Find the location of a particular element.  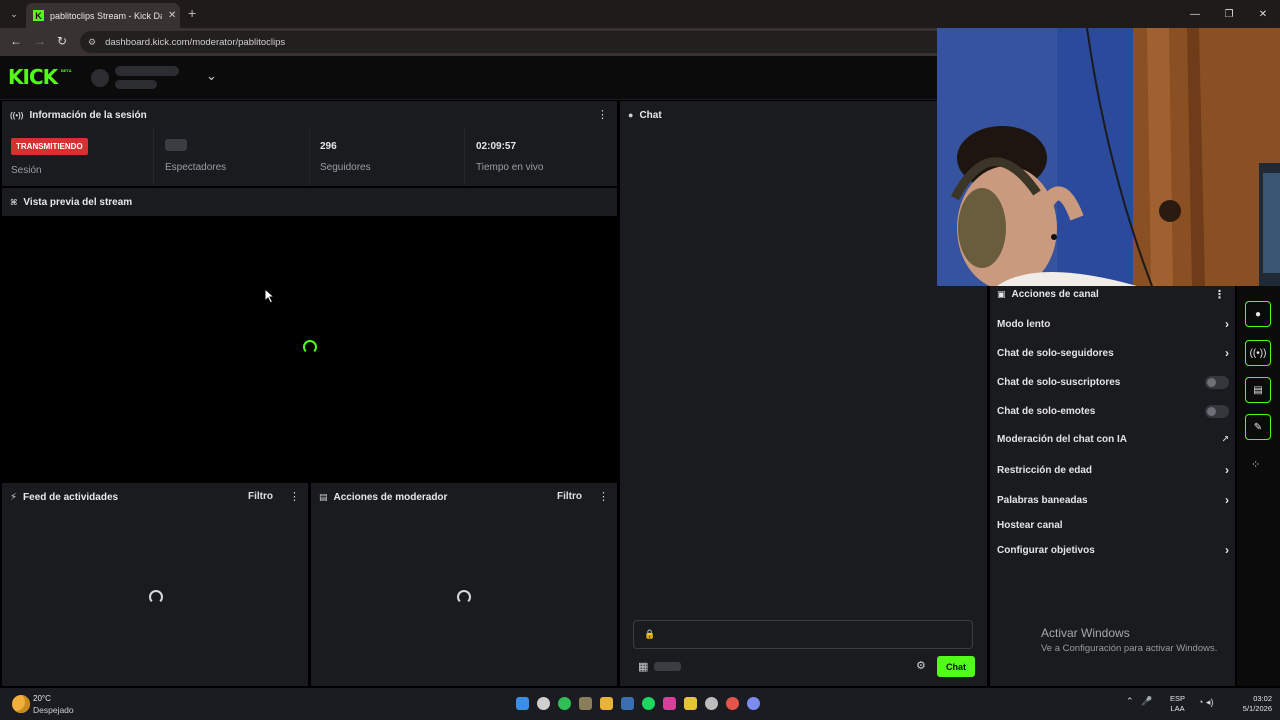

weather-description: Despejado is located at coordinates (53, 710).